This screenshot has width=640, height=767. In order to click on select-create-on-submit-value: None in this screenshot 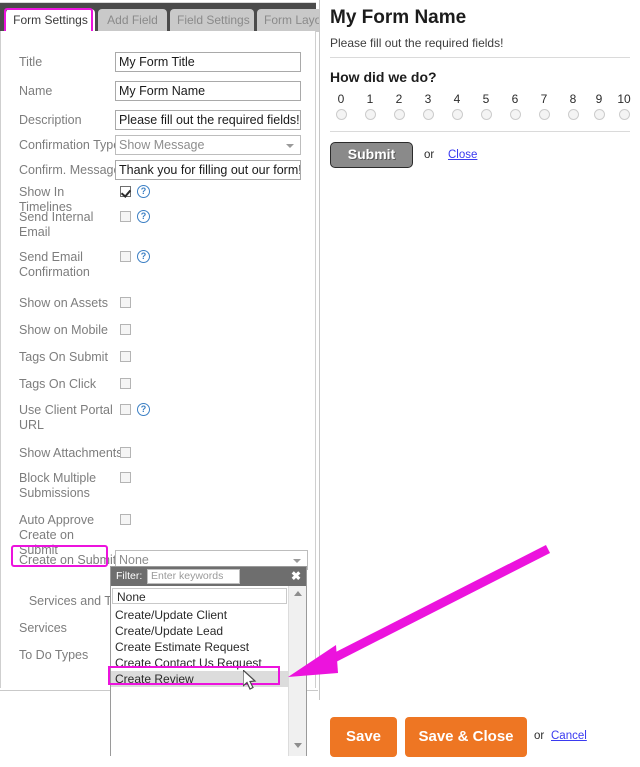, I will do `click(134, 560)`.